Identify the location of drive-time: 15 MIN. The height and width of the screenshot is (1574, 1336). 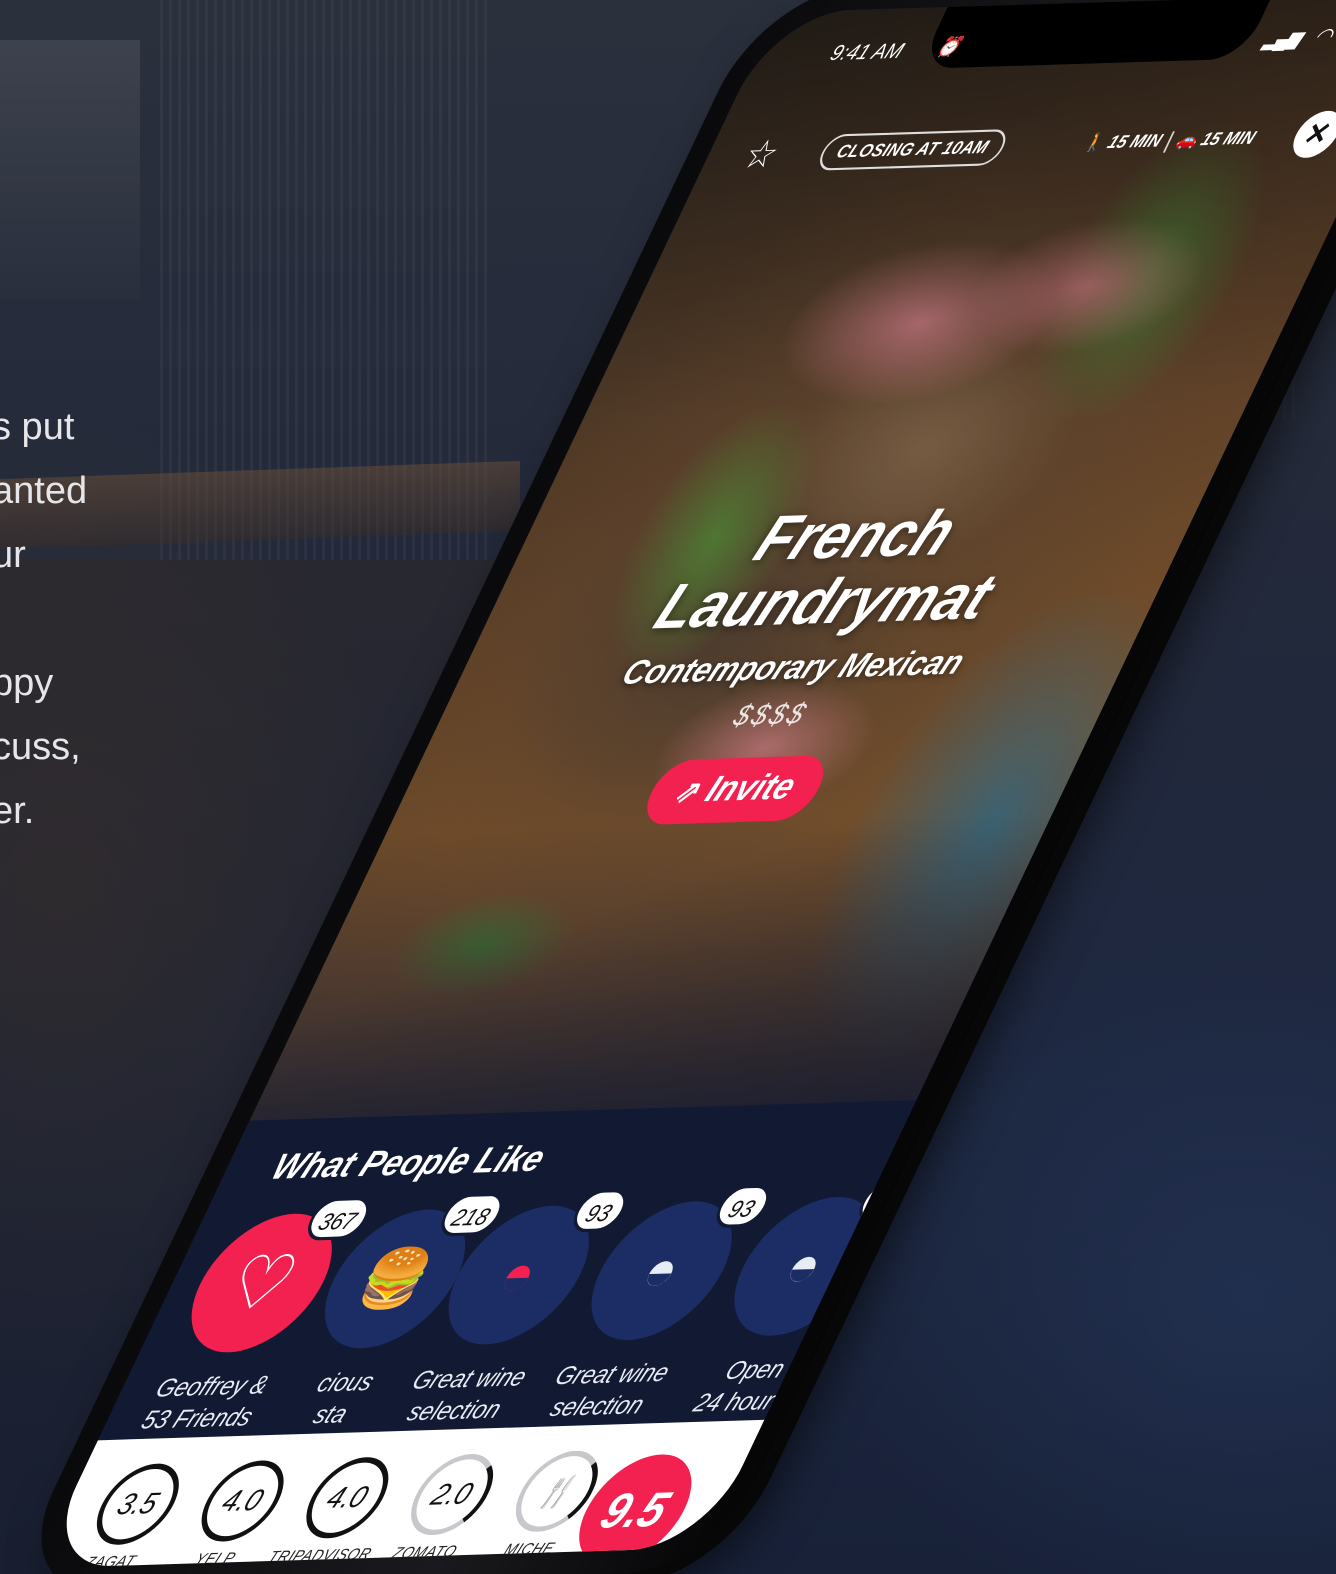
(1228, 138).